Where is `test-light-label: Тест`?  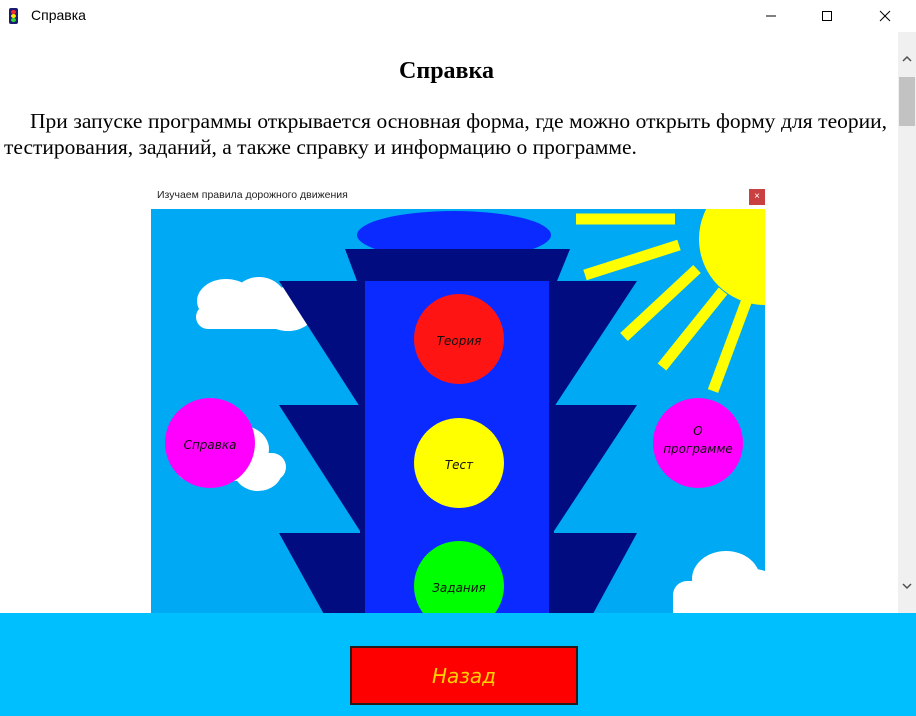 test-light-label: Тест is located at coordinates (459, 465).